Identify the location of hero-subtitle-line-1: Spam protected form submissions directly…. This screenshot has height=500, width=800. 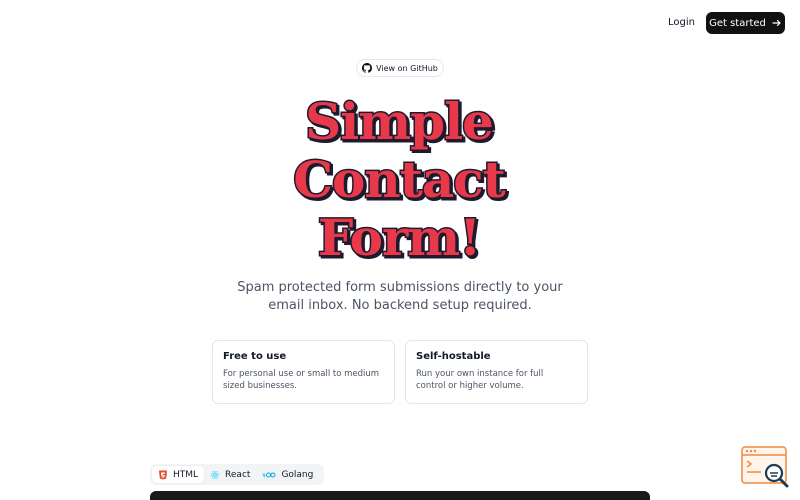
(400, 287).